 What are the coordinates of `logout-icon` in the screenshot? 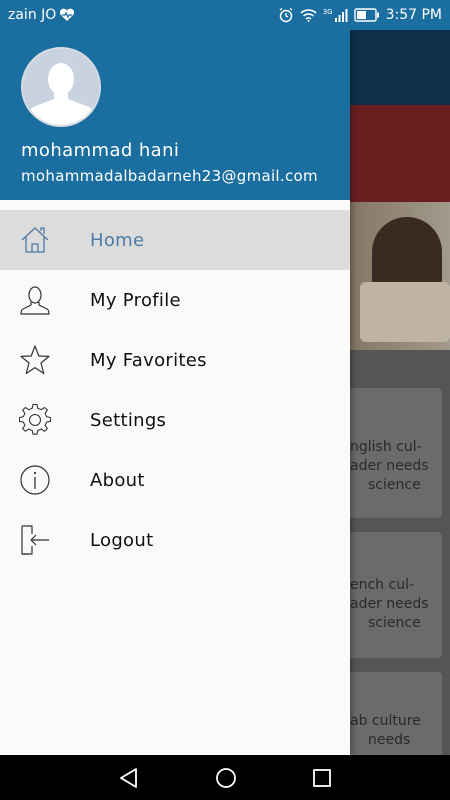 It's located at (35, 540).